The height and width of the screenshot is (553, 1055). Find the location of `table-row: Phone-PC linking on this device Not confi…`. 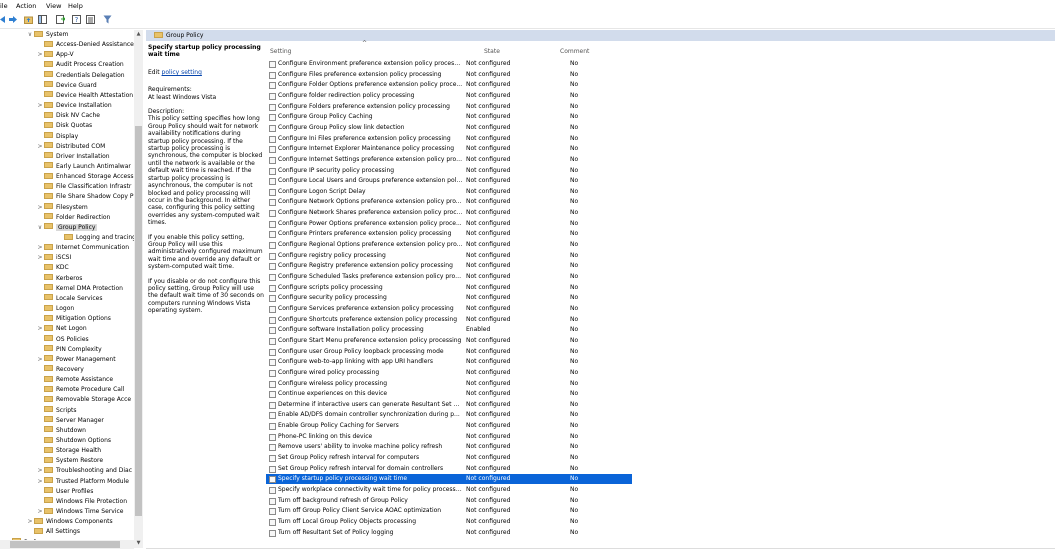

table-row: Phone-PC linking on this device Not confi… is located at coordinates (449, 437).